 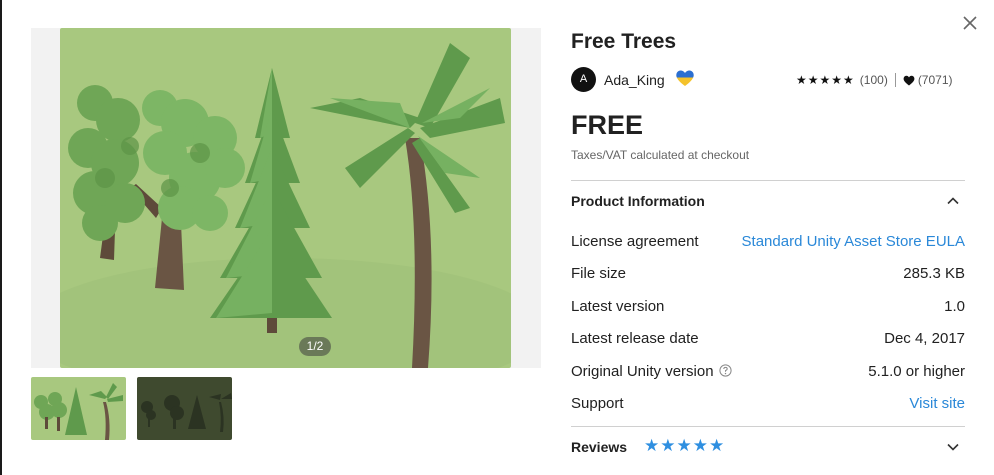 What do you see at coordinates (937, 403) in the screenshot?
I see `support-link: Visit site` at bounding box center [937, 403].